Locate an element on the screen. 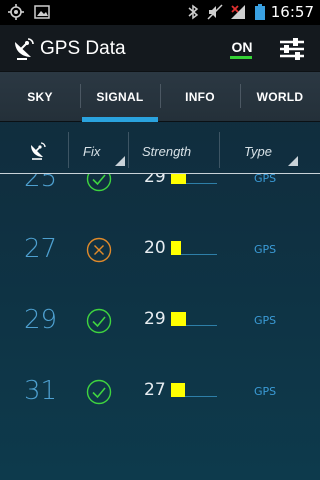 This screenshot has width=320, height=480. tab-label: SKY is located at coordinates (40, 97).